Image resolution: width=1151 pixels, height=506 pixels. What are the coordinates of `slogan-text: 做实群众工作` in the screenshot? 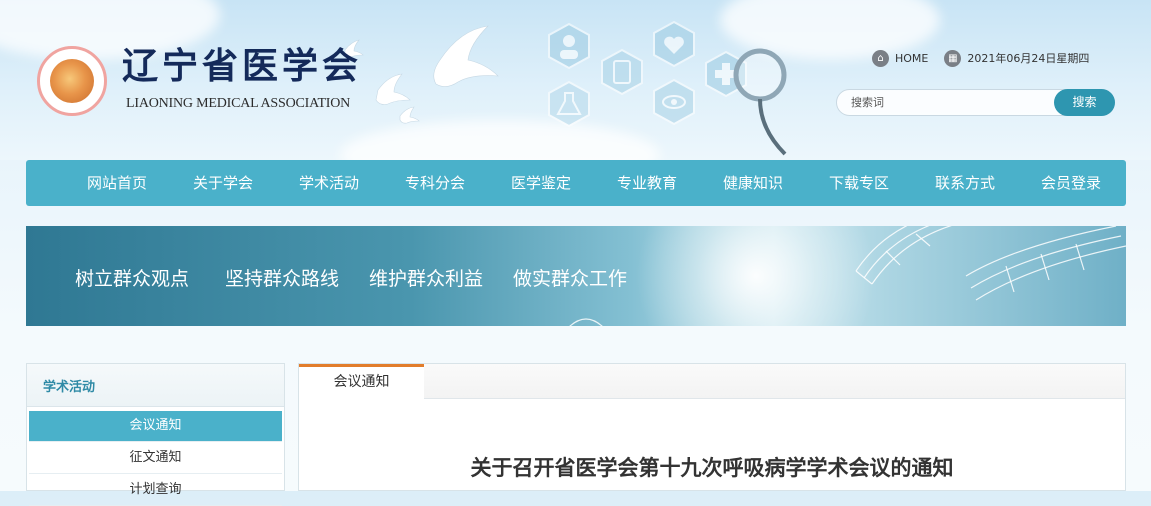 It's located at (570, 279).